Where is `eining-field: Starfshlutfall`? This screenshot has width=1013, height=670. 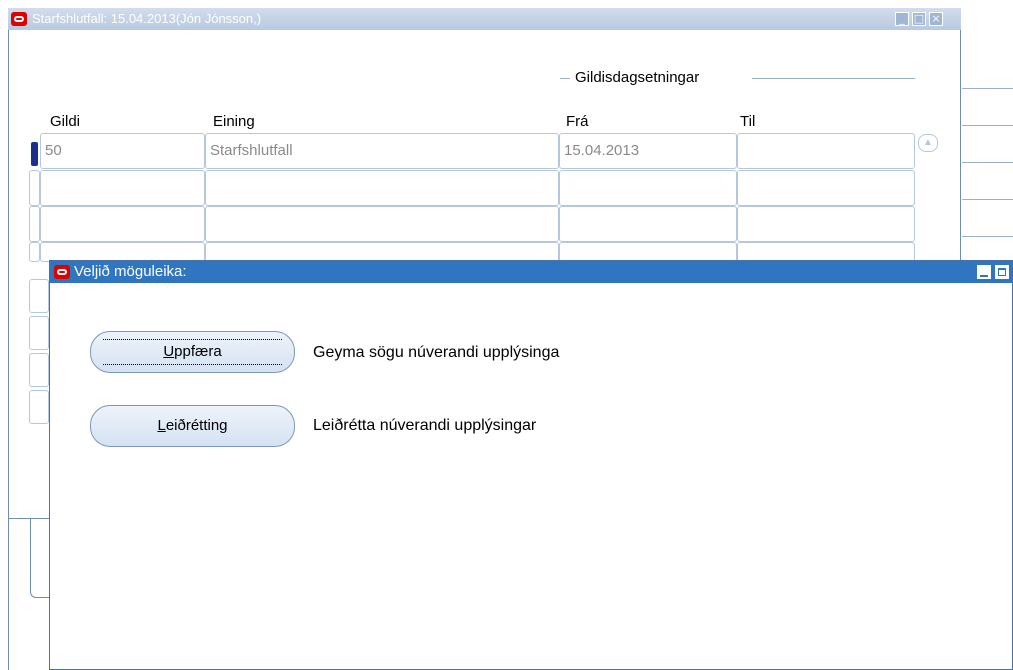
eining-field: Starfshlutfall is located at coordinates (382, 151).